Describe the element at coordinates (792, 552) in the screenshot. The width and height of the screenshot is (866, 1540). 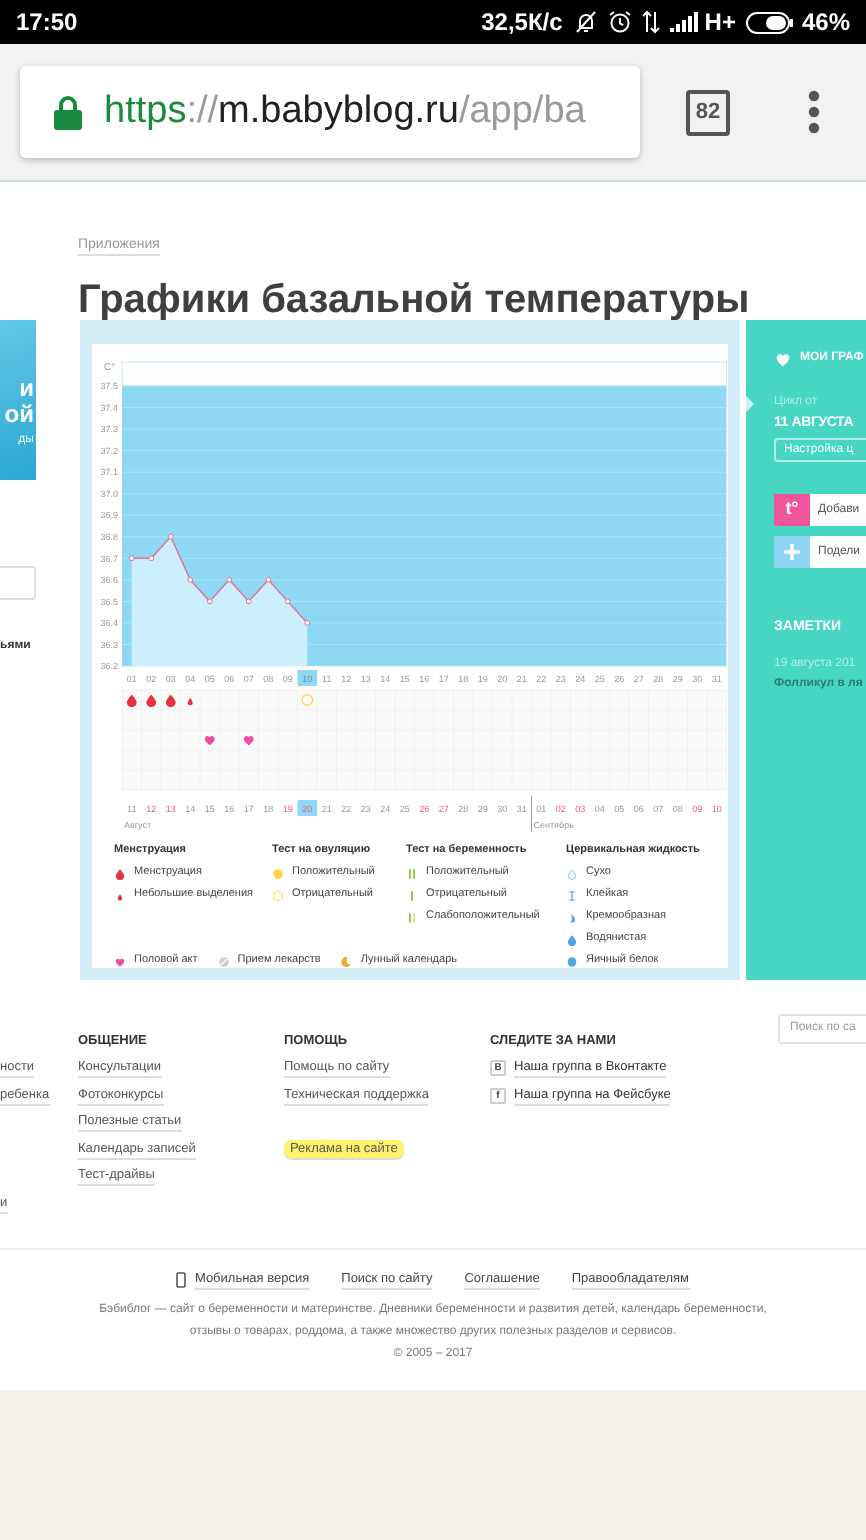
I see `plus-icon` at that location.